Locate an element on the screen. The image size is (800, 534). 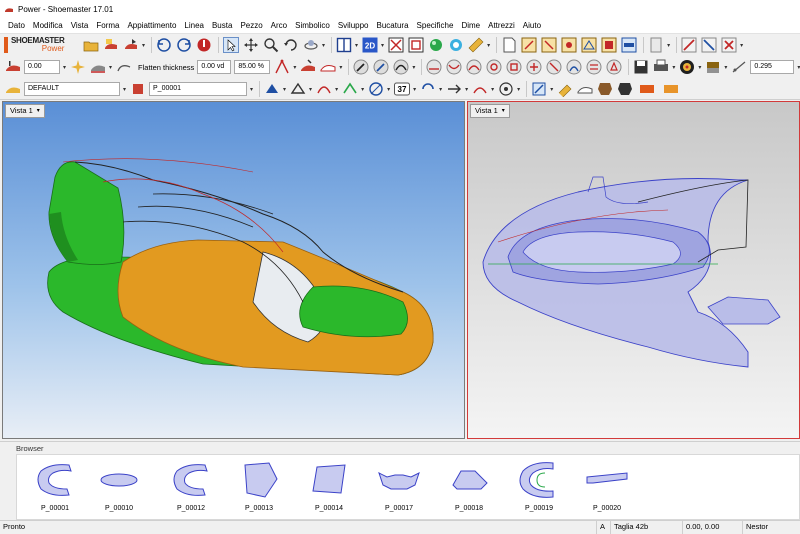
shape-tool-1-icon is located at coordinates (434, 67).